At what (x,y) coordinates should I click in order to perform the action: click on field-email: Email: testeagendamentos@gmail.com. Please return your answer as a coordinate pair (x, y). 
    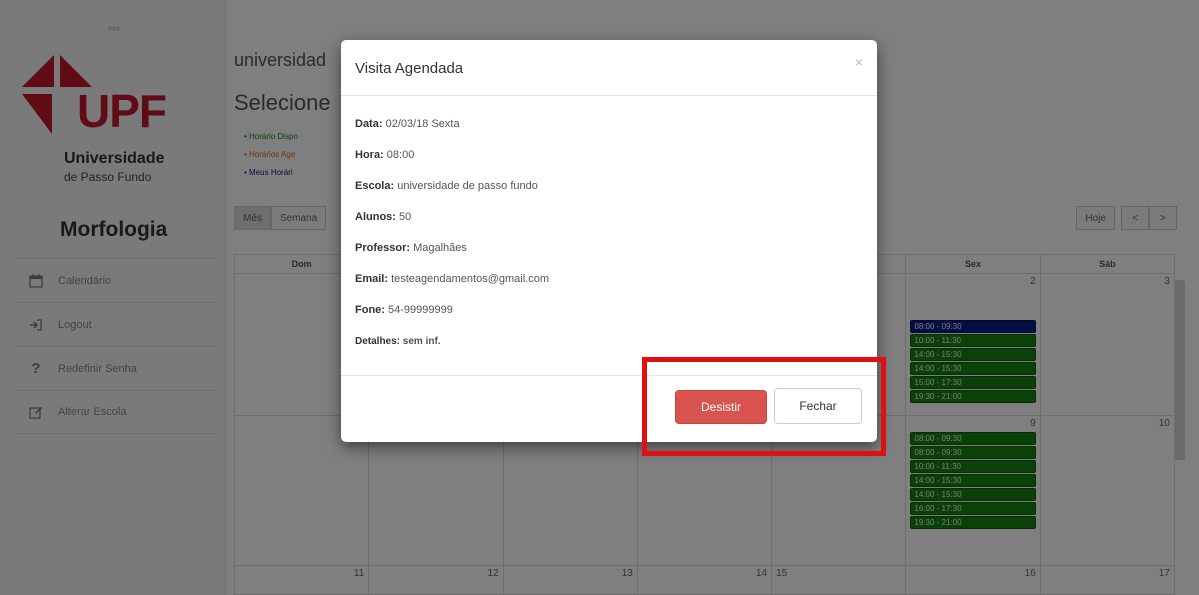
    Looking at the image, I should click on (452, 279).